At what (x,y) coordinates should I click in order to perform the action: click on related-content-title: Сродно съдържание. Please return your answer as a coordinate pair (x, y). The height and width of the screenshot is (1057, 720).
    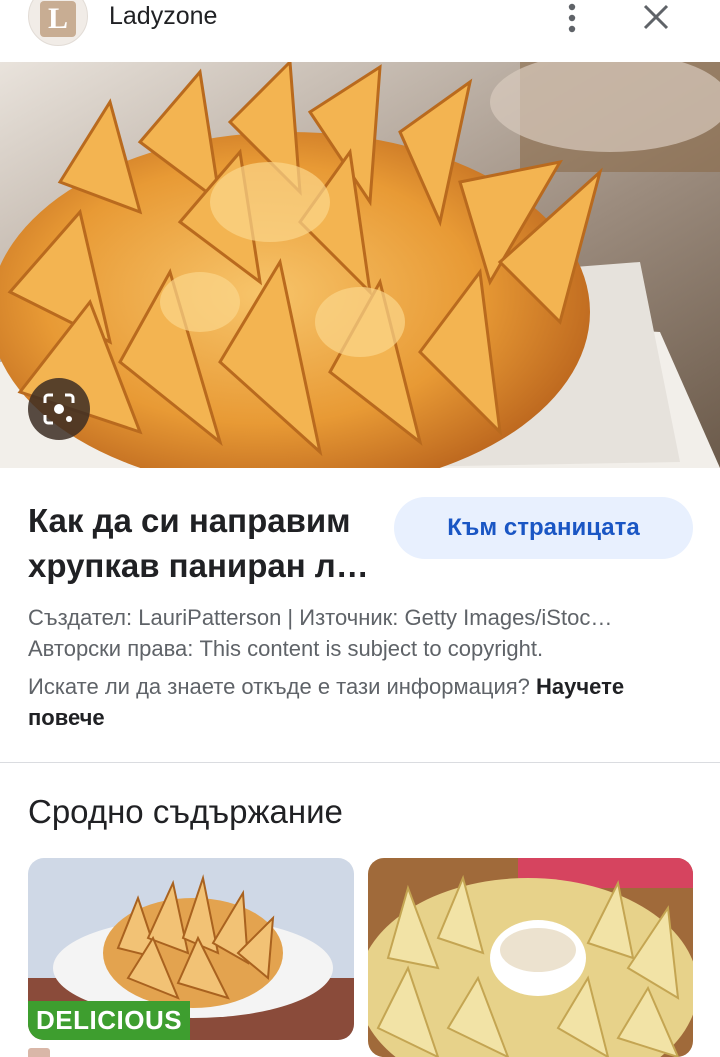
    Looking at the image, I should click on (185, 811).